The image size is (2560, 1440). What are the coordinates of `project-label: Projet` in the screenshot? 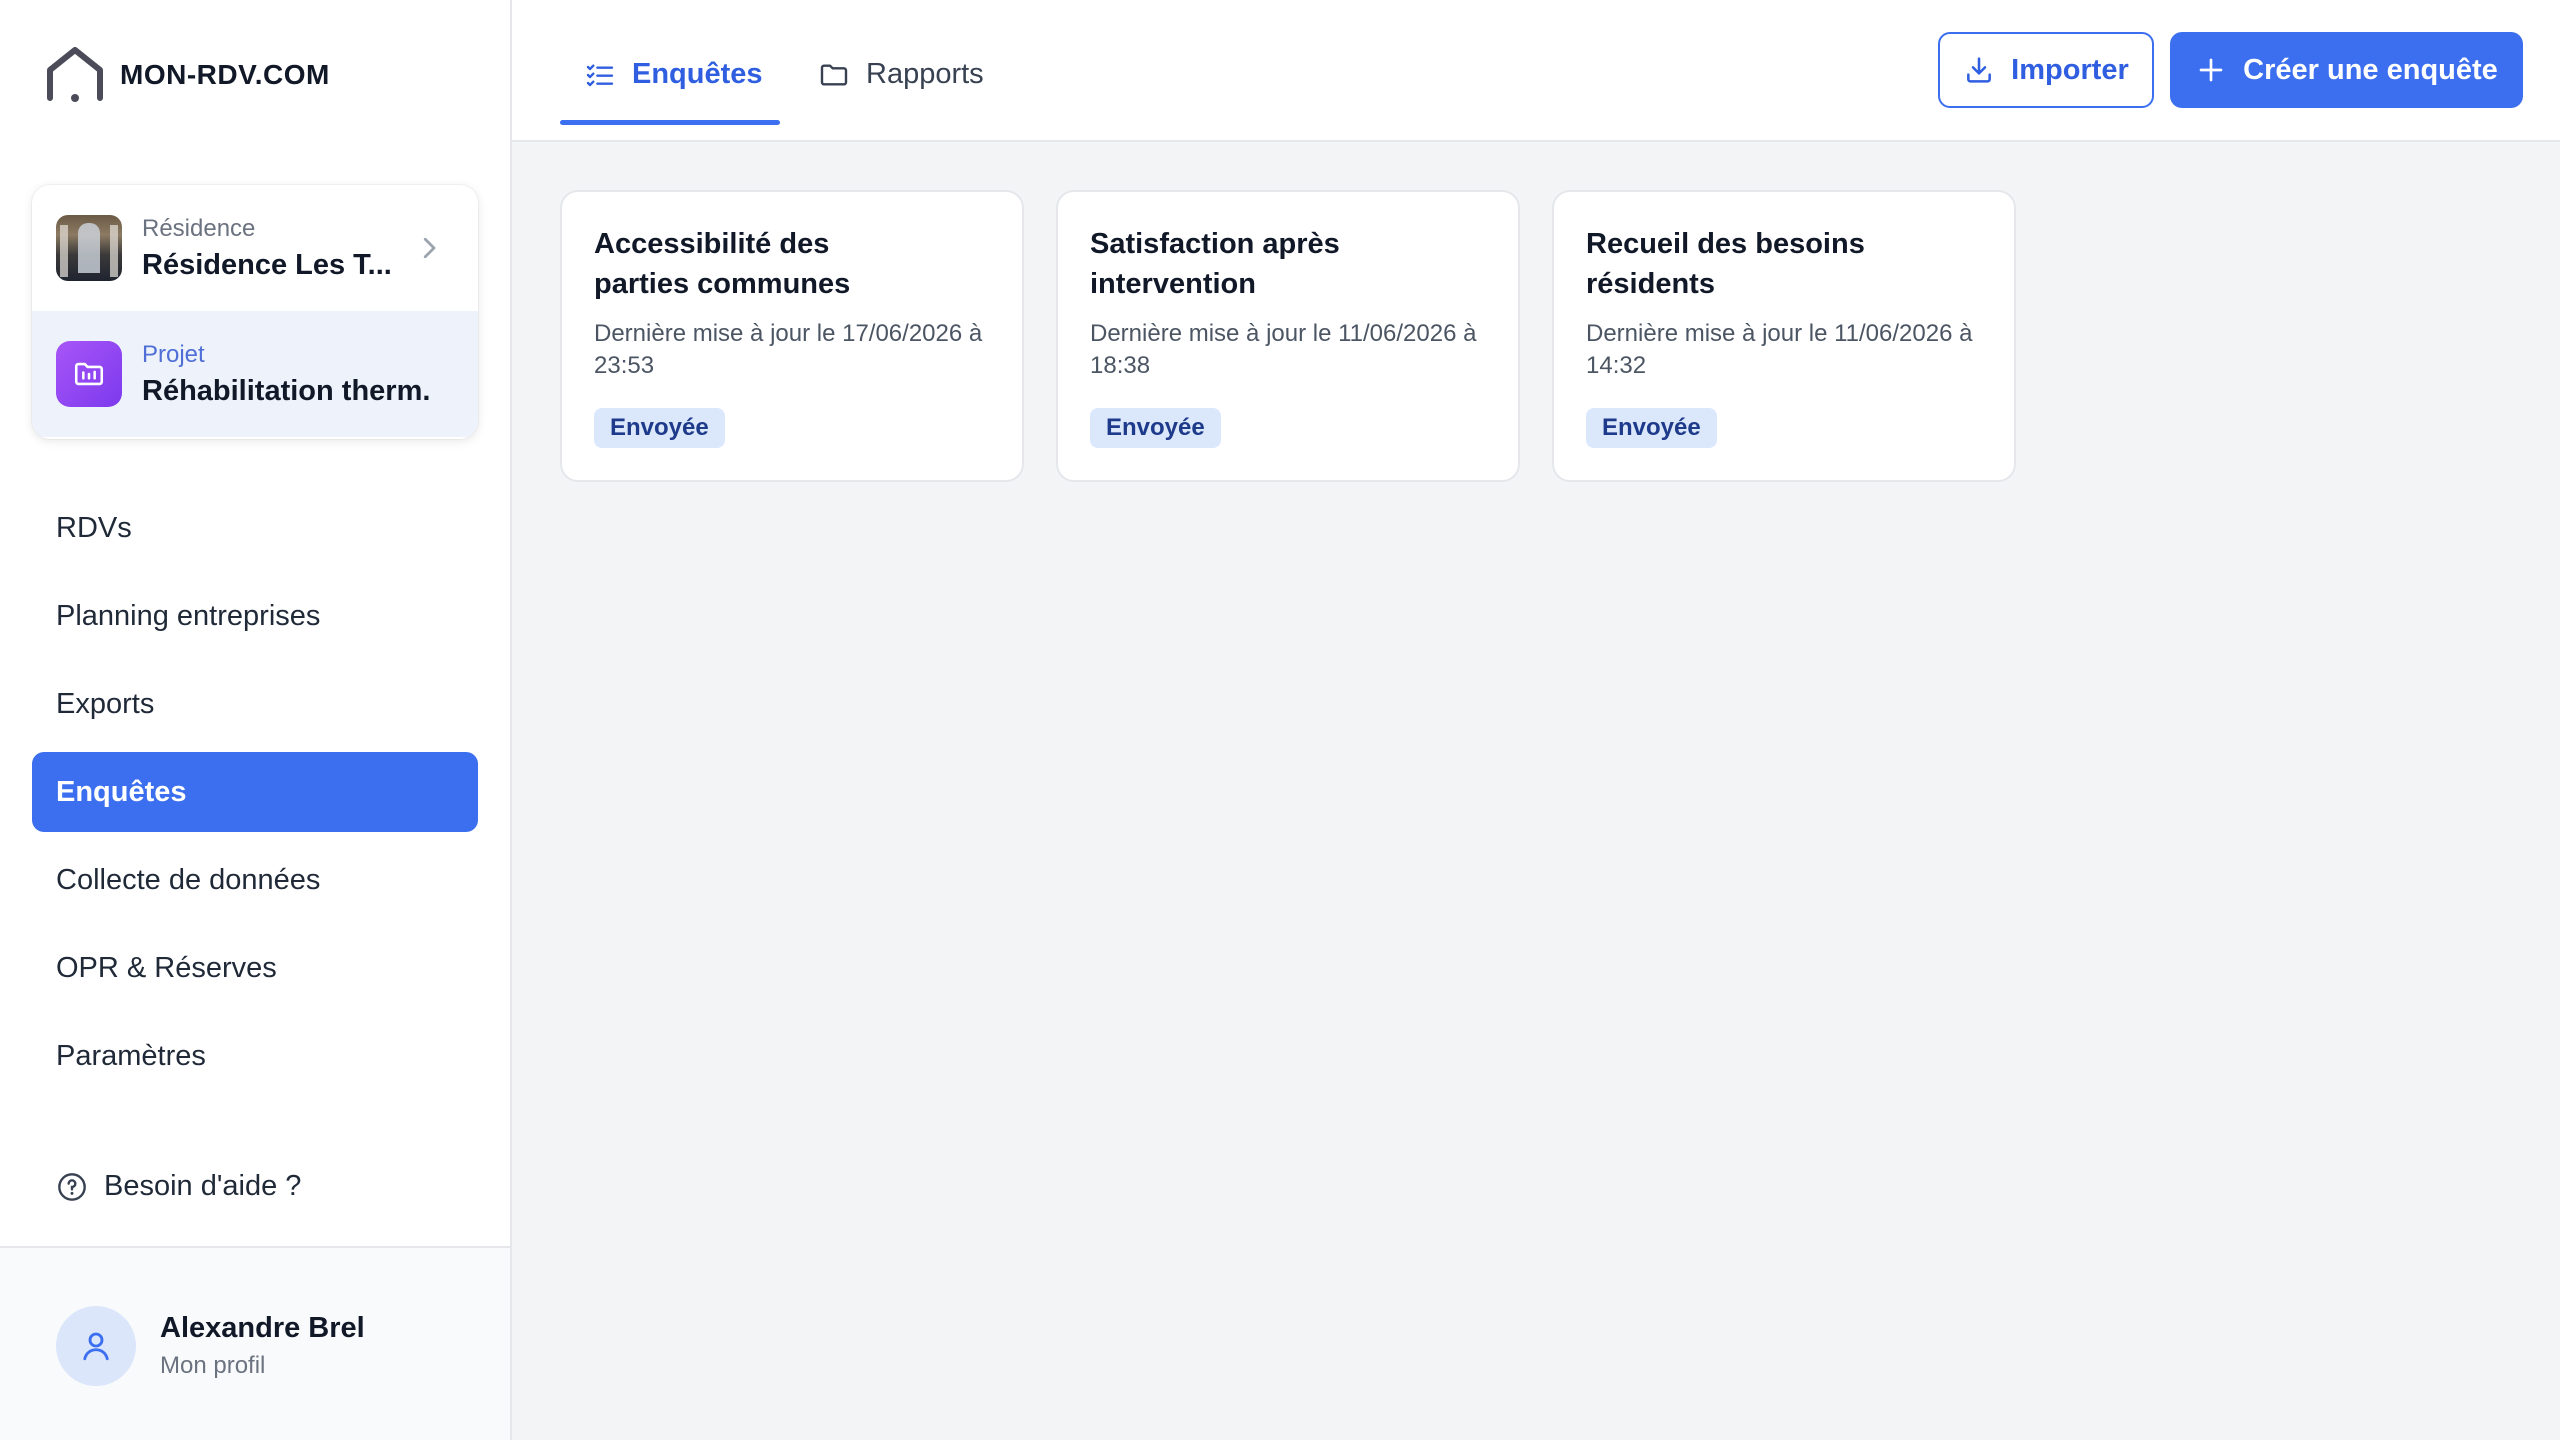 It's located at (173, 354).